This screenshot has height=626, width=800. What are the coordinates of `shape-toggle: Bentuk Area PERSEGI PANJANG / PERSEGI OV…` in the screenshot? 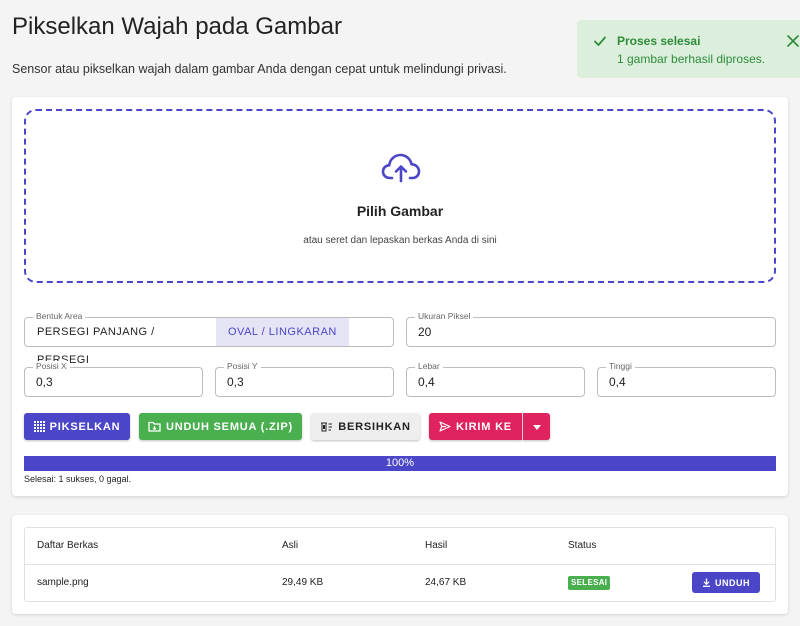 It's located at (209, 338).